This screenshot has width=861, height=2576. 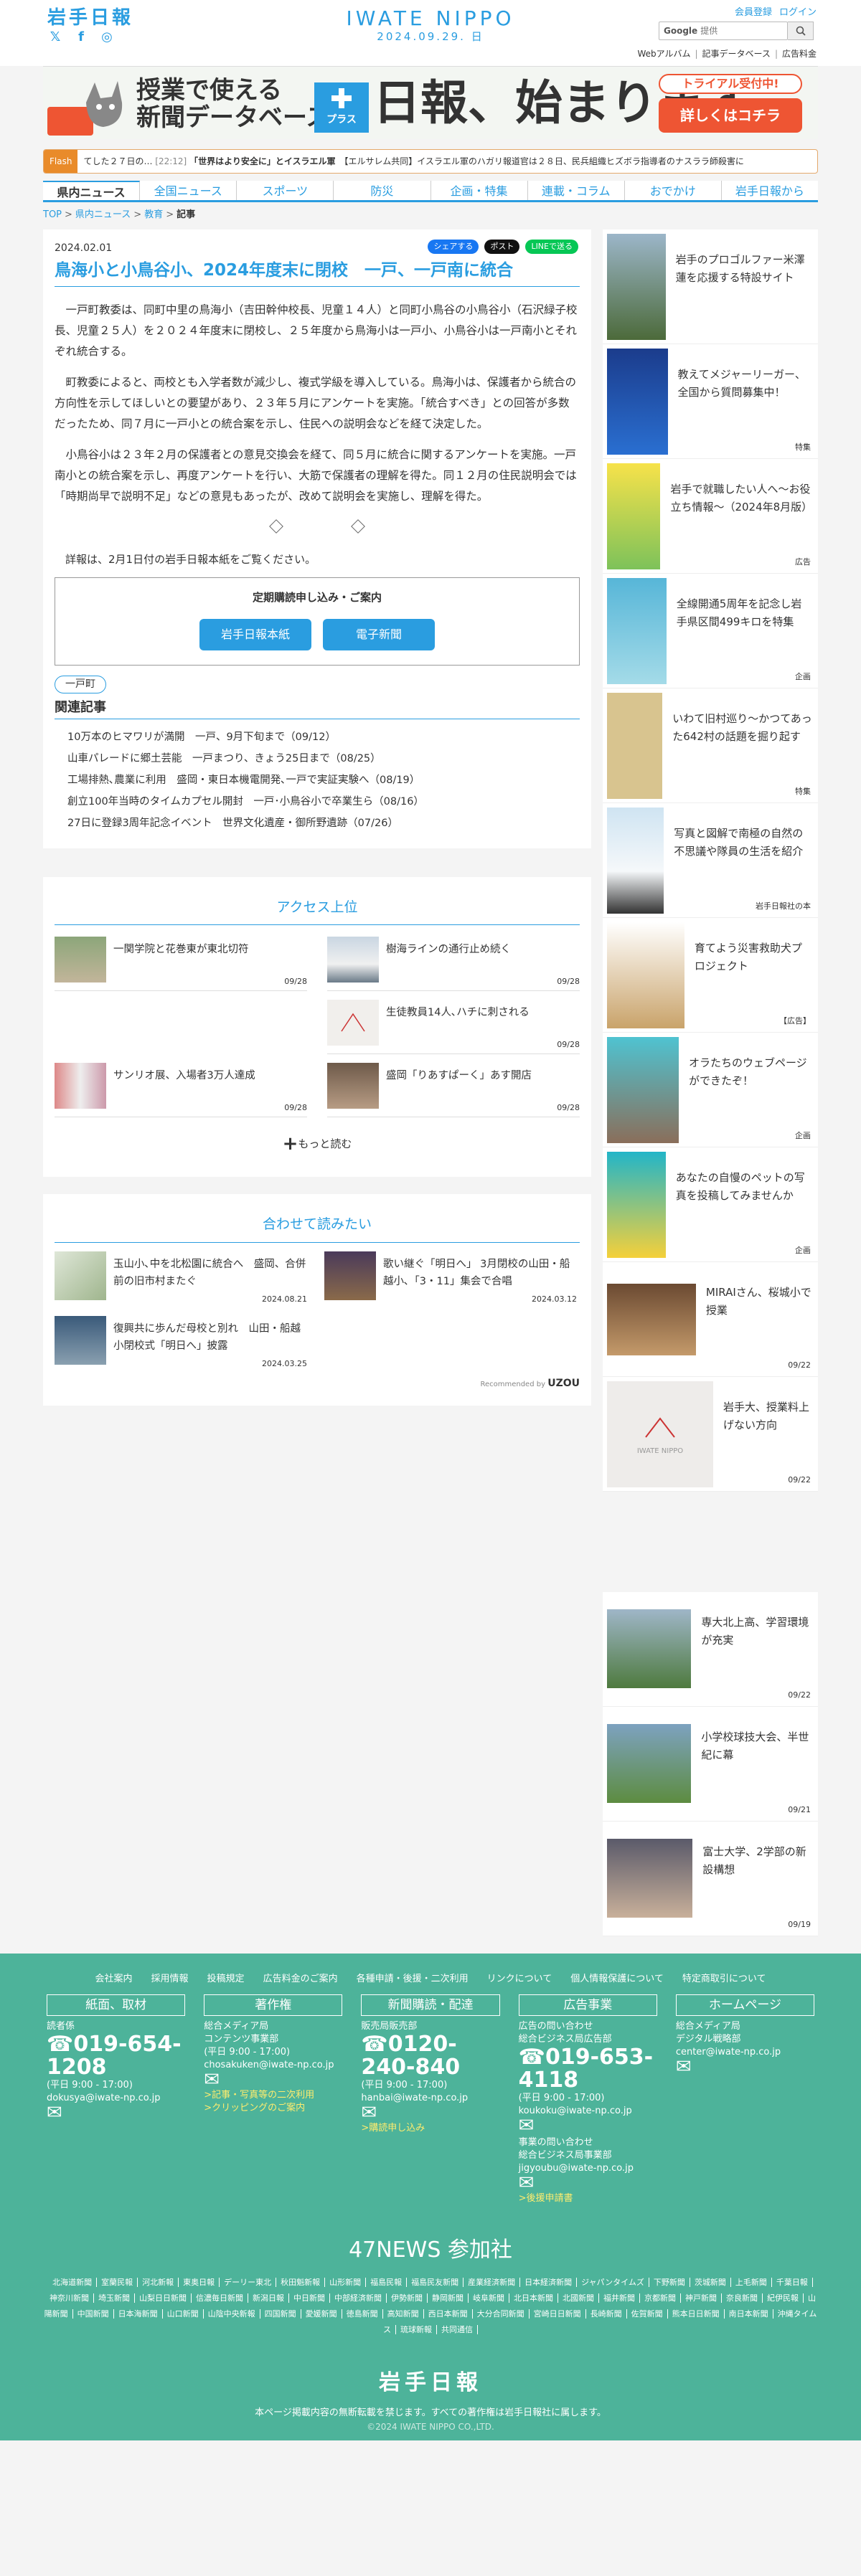 What do you see at coordinates (454, 1025) in the screenshot?
I see `ranking-item: 生徒教員14人､ハチに刺される 09/28` at bounding box center [454, 1025].